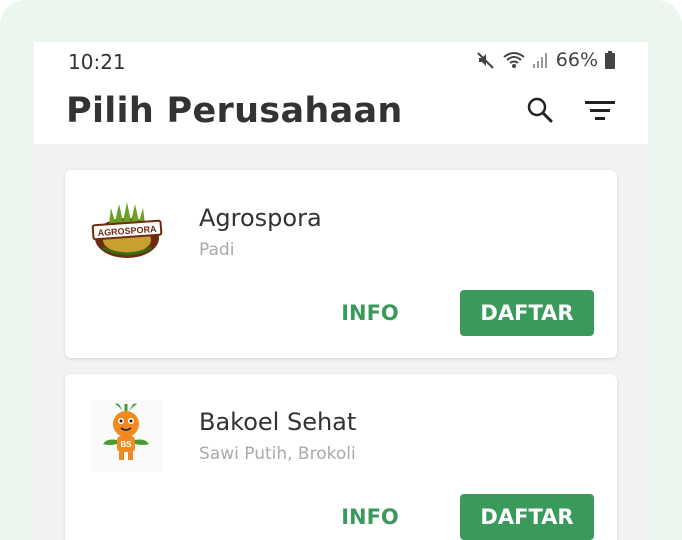  What do you see at coordinates (576, 60) in the screenshot?
I see `battery-percent: 66%` at bounding box center [576, 60].